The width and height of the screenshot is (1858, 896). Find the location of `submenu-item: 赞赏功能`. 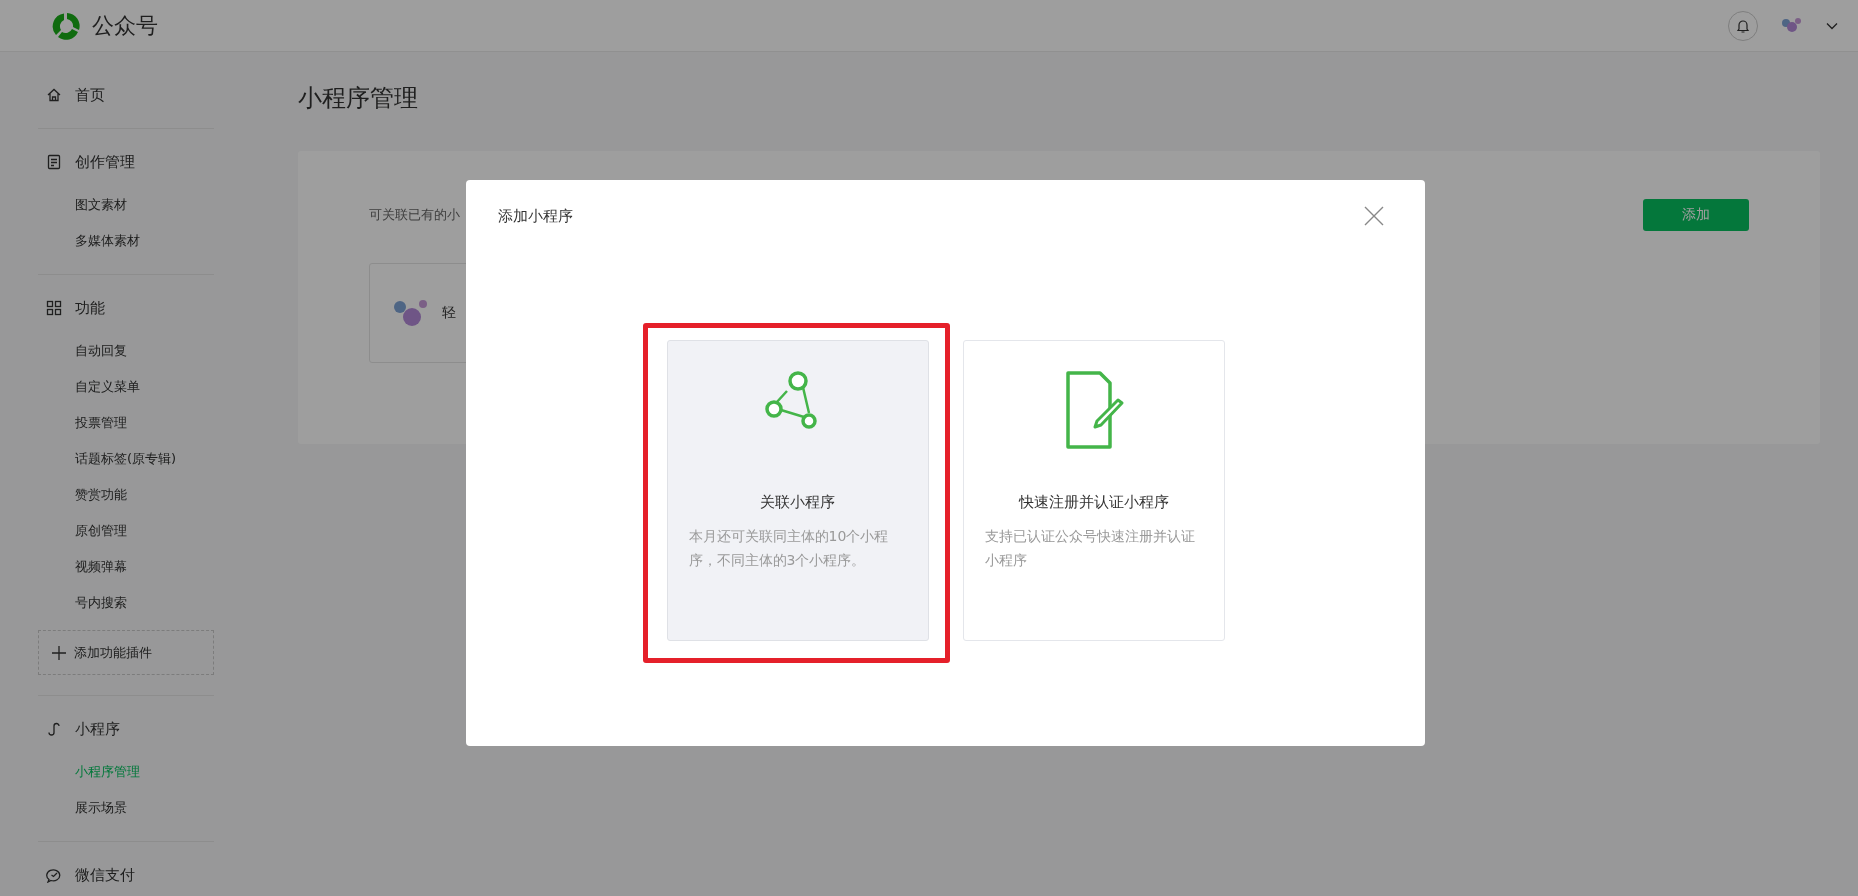

submenu-item: 赞赏功能 is located at coordinates (126, 495).